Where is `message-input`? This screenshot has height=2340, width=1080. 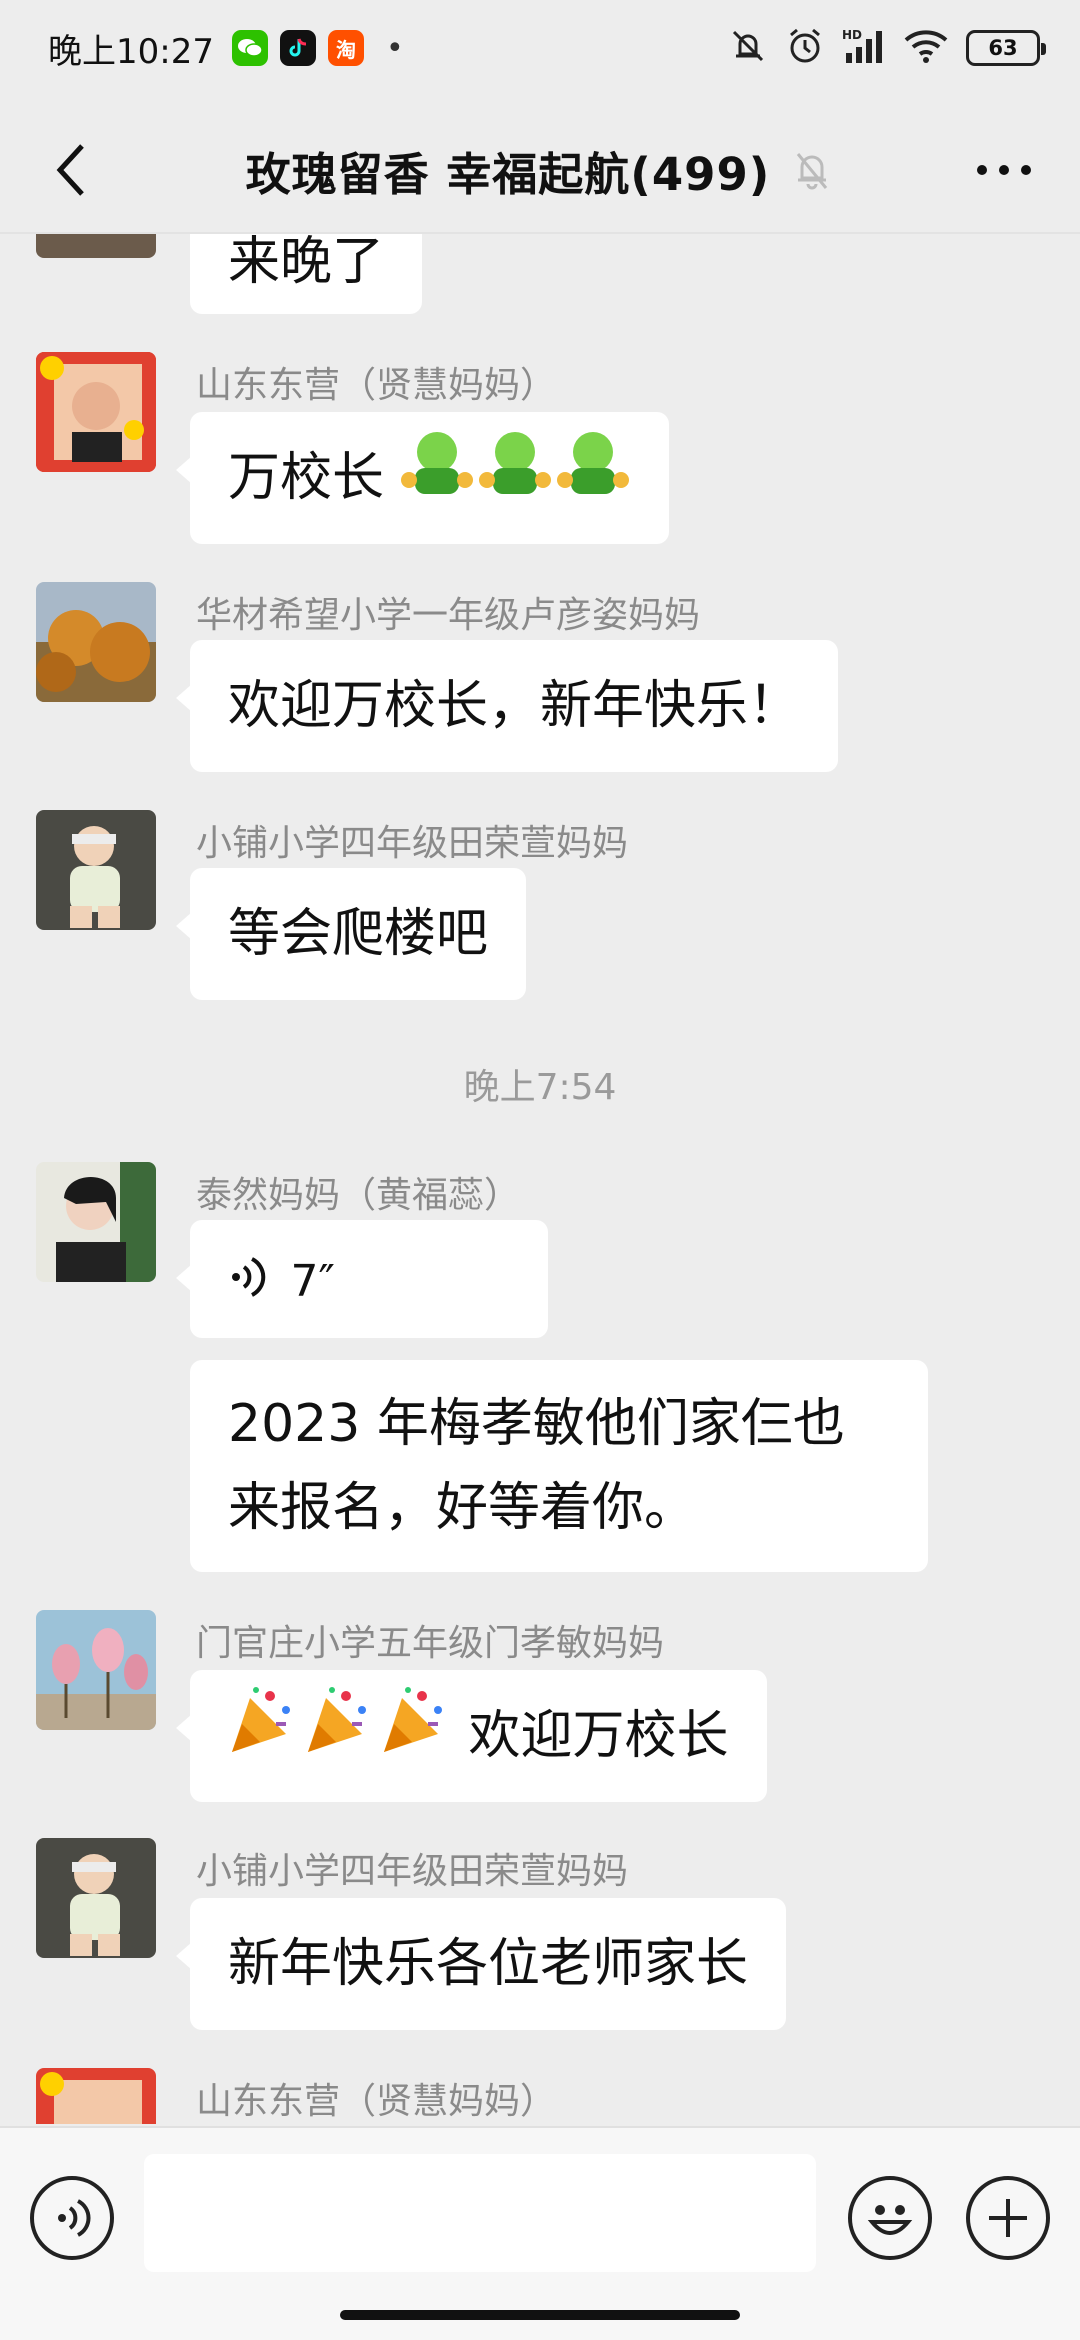 message-input is located at coordinates (480, 2213).